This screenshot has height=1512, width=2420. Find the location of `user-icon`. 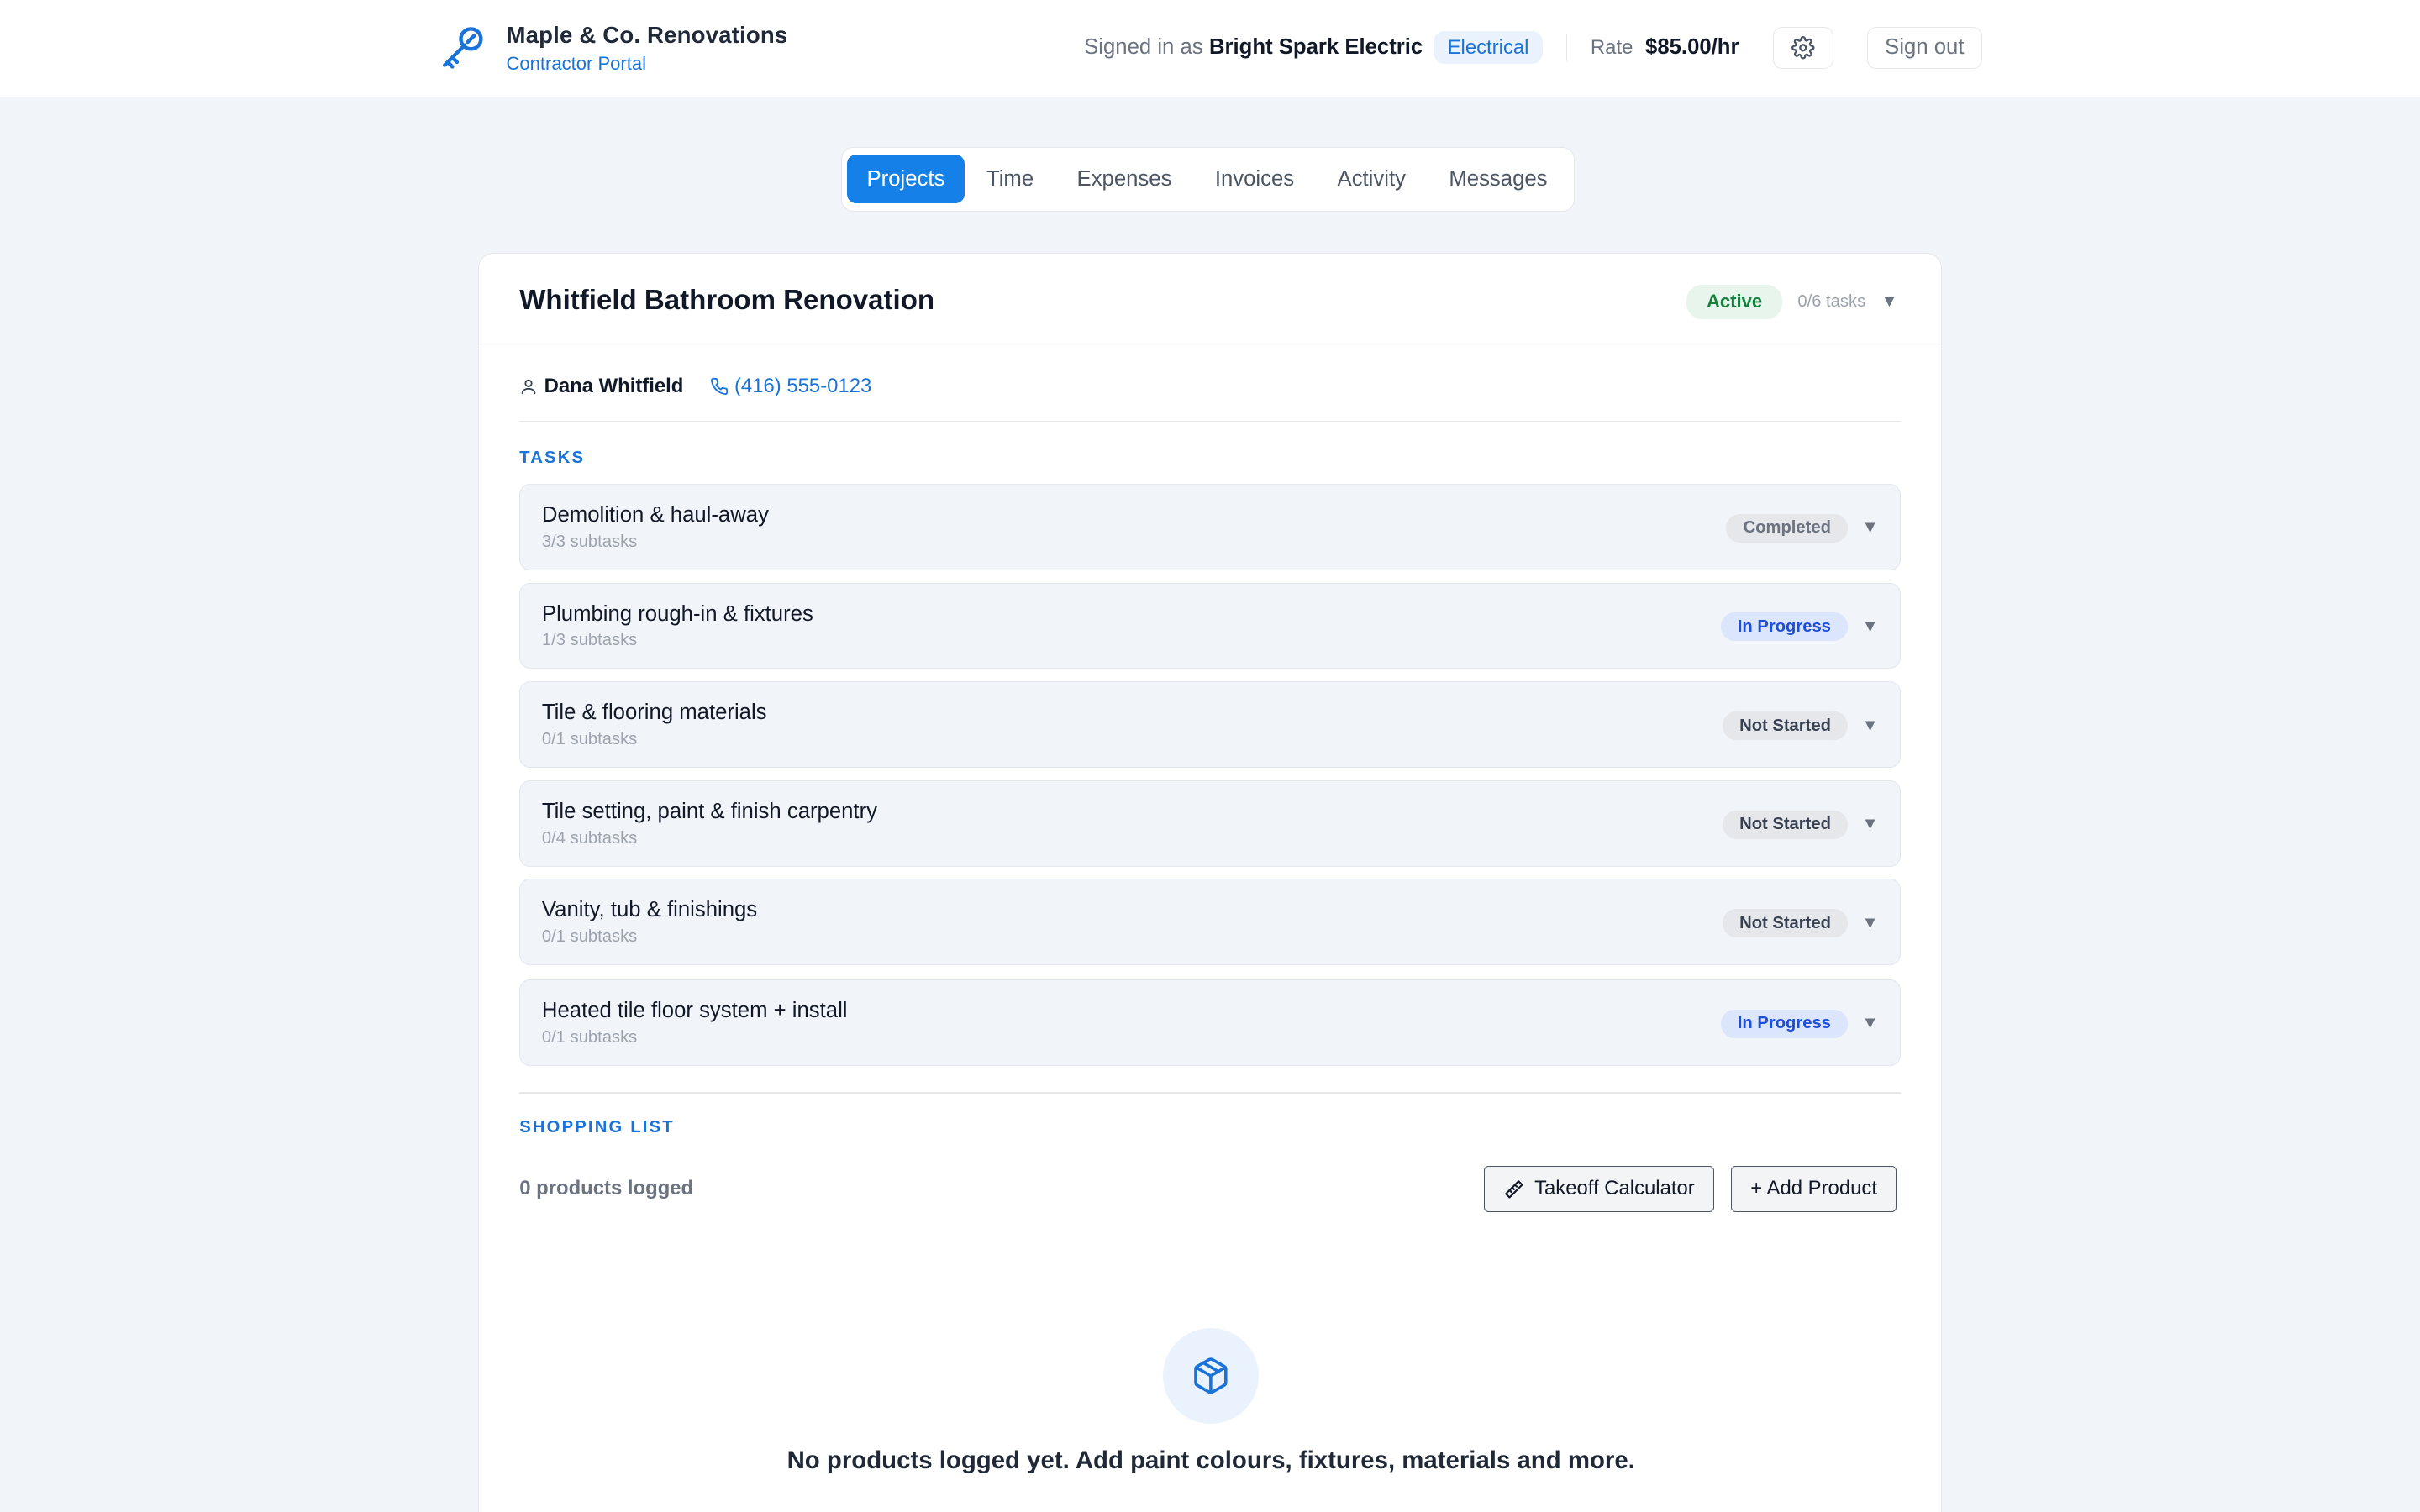

user-icon is located at coordinates (528, 386).